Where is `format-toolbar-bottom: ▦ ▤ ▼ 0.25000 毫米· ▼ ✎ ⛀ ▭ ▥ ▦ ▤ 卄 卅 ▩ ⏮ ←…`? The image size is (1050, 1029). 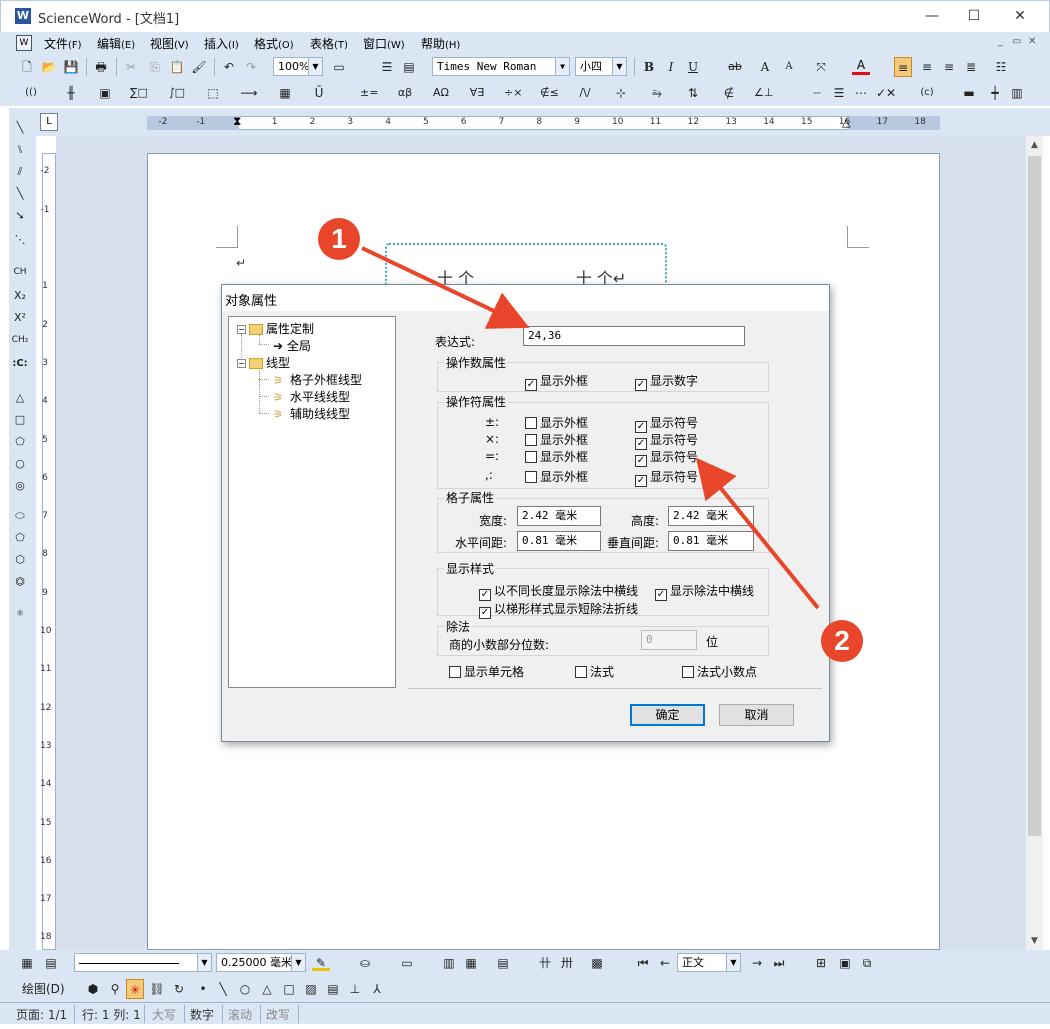 format-toolbar-bottom: ▦ ▤ ▼ 0.25000 毫米· ▼ ✎ ⛀ ▭ ▥ ▦ ▤ 卄 卅 ▩ ⏮ ←… is located at coordinates (525, 963).